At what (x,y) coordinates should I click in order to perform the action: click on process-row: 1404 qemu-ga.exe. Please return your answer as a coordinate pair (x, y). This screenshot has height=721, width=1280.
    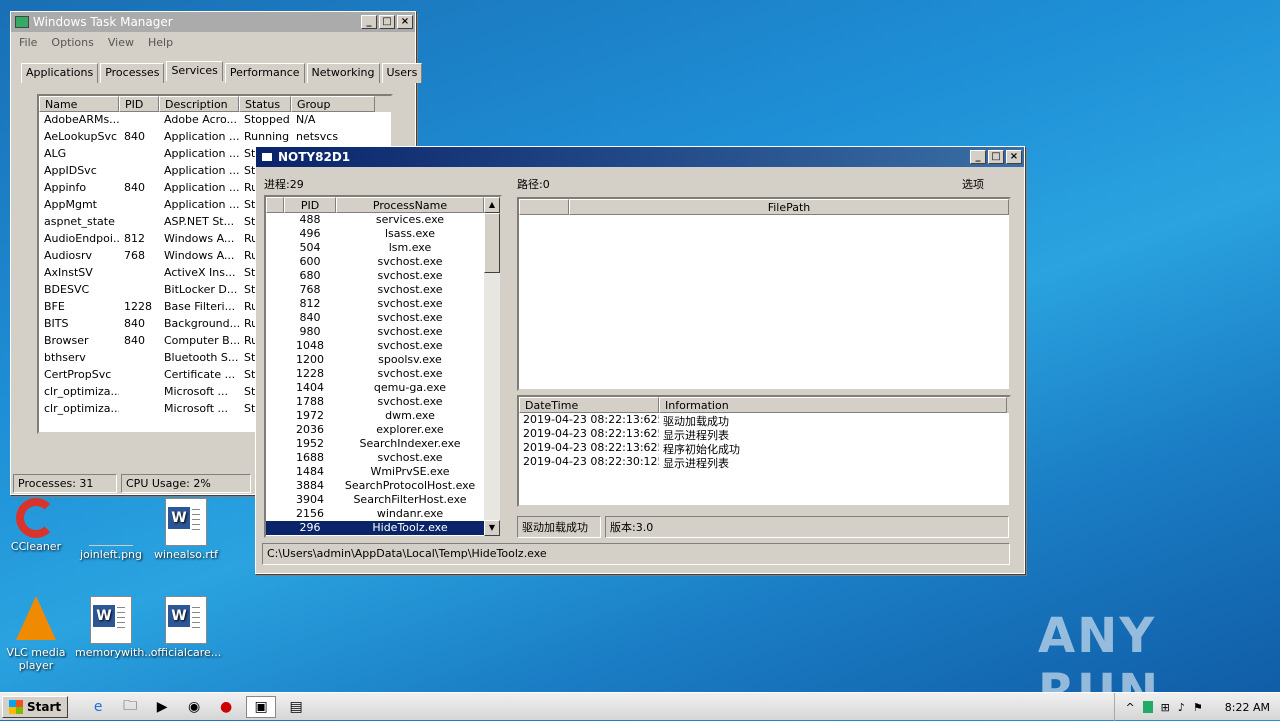
    Looking at the image, I should click on (375, 388).